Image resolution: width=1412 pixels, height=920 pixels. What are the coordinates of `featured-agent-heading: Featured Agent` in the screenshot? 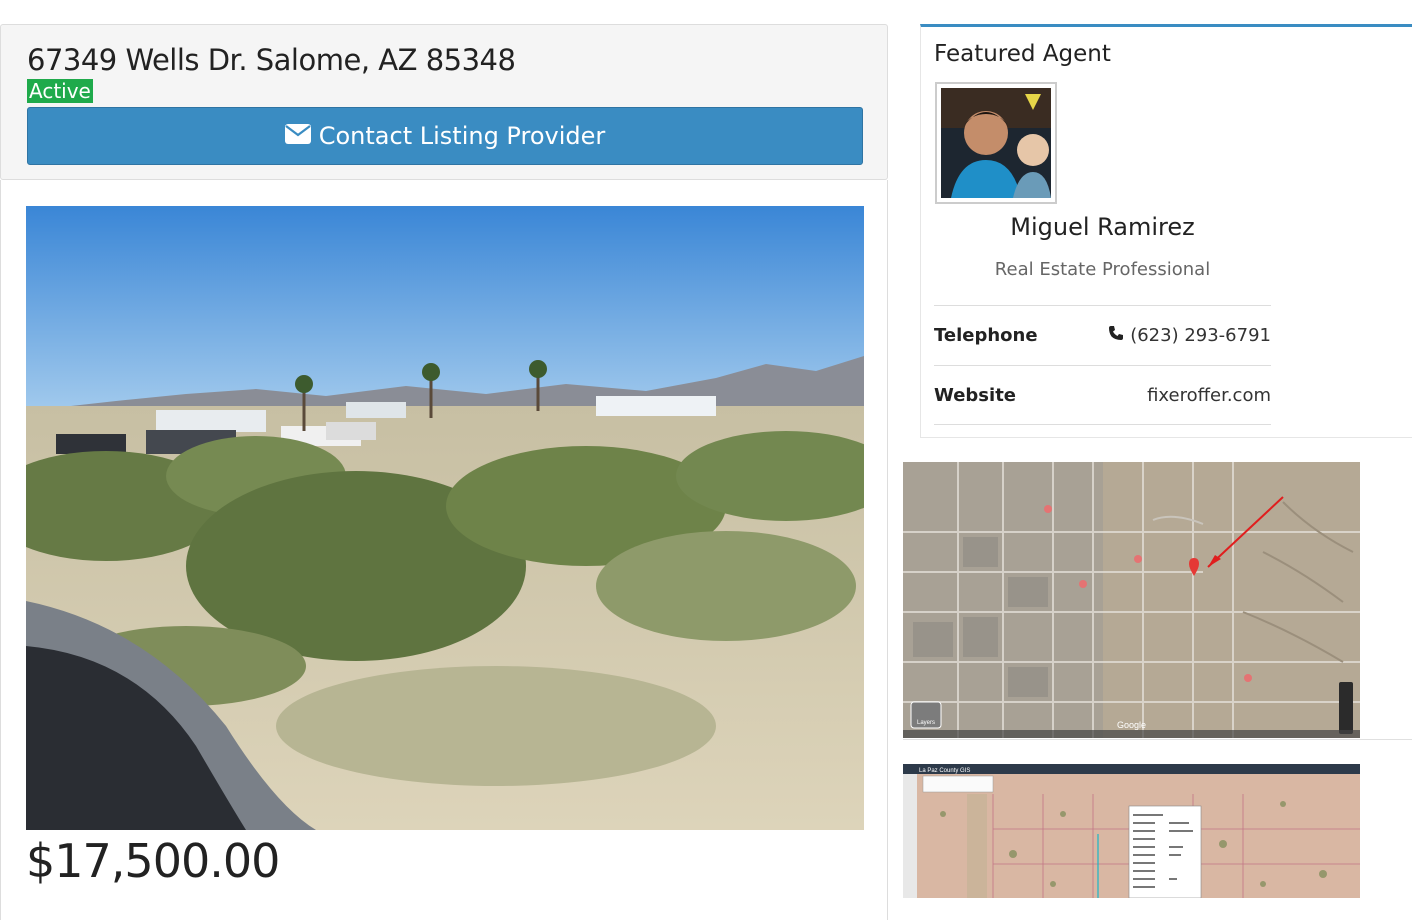 It's located at (1022, 54).